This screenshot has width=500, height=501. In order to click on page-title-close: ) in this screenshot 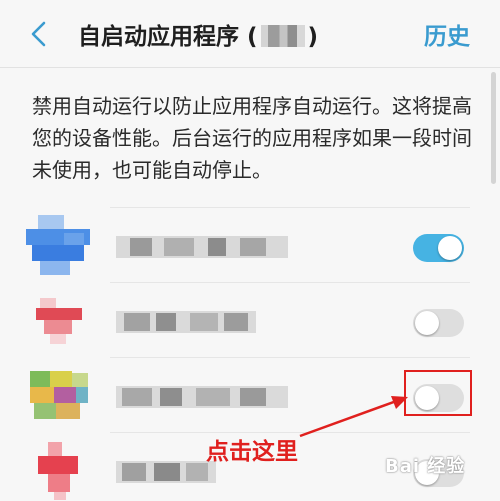, I will do `click(313, 37)`.